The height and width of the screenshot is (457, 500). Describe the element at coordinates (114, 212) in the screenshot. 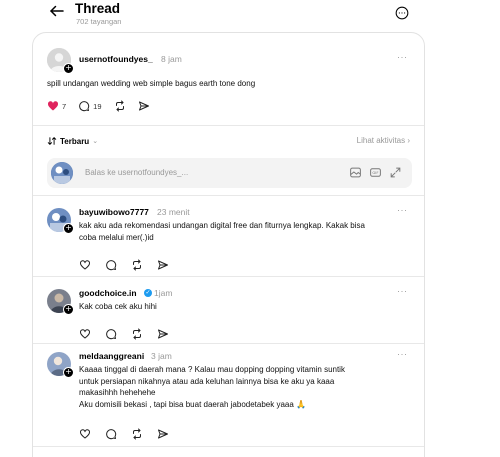

I see `comment-username: bayuwibowo7777` at that location.